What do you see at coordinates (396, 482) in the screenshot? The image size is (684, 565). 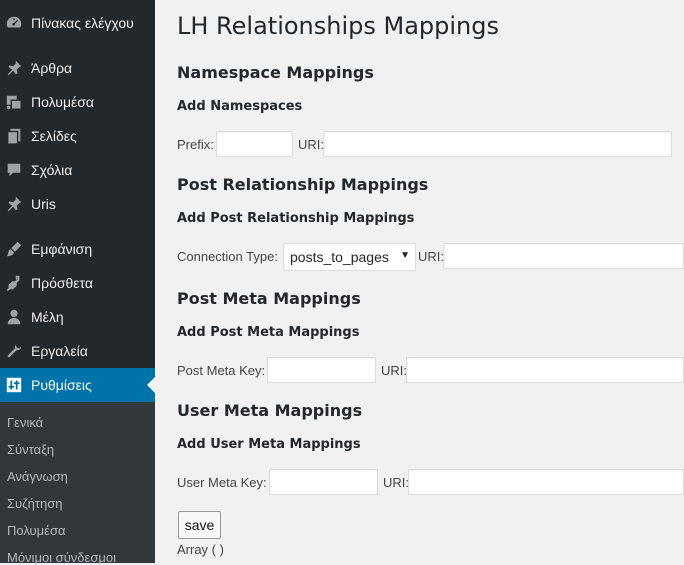 I see `user-meta-uri-label: URI:` at bounding box center [396, 482].